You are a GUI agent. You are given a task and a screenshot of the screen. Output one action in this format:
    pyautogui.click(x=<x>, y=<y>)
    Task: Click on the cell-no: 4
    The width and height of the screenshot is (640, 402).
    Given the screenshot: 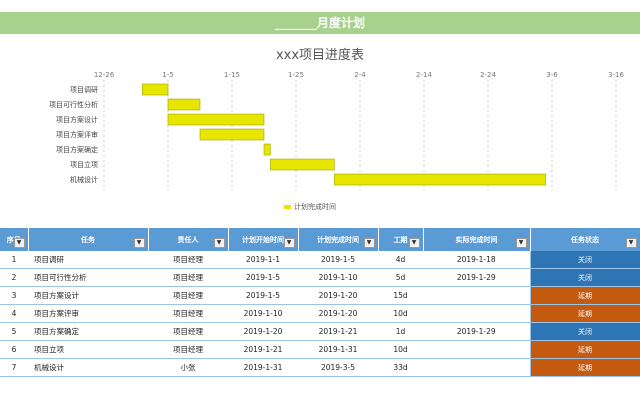 What is the action you would take?
    pyautogui.click(x=14, y=313)
    